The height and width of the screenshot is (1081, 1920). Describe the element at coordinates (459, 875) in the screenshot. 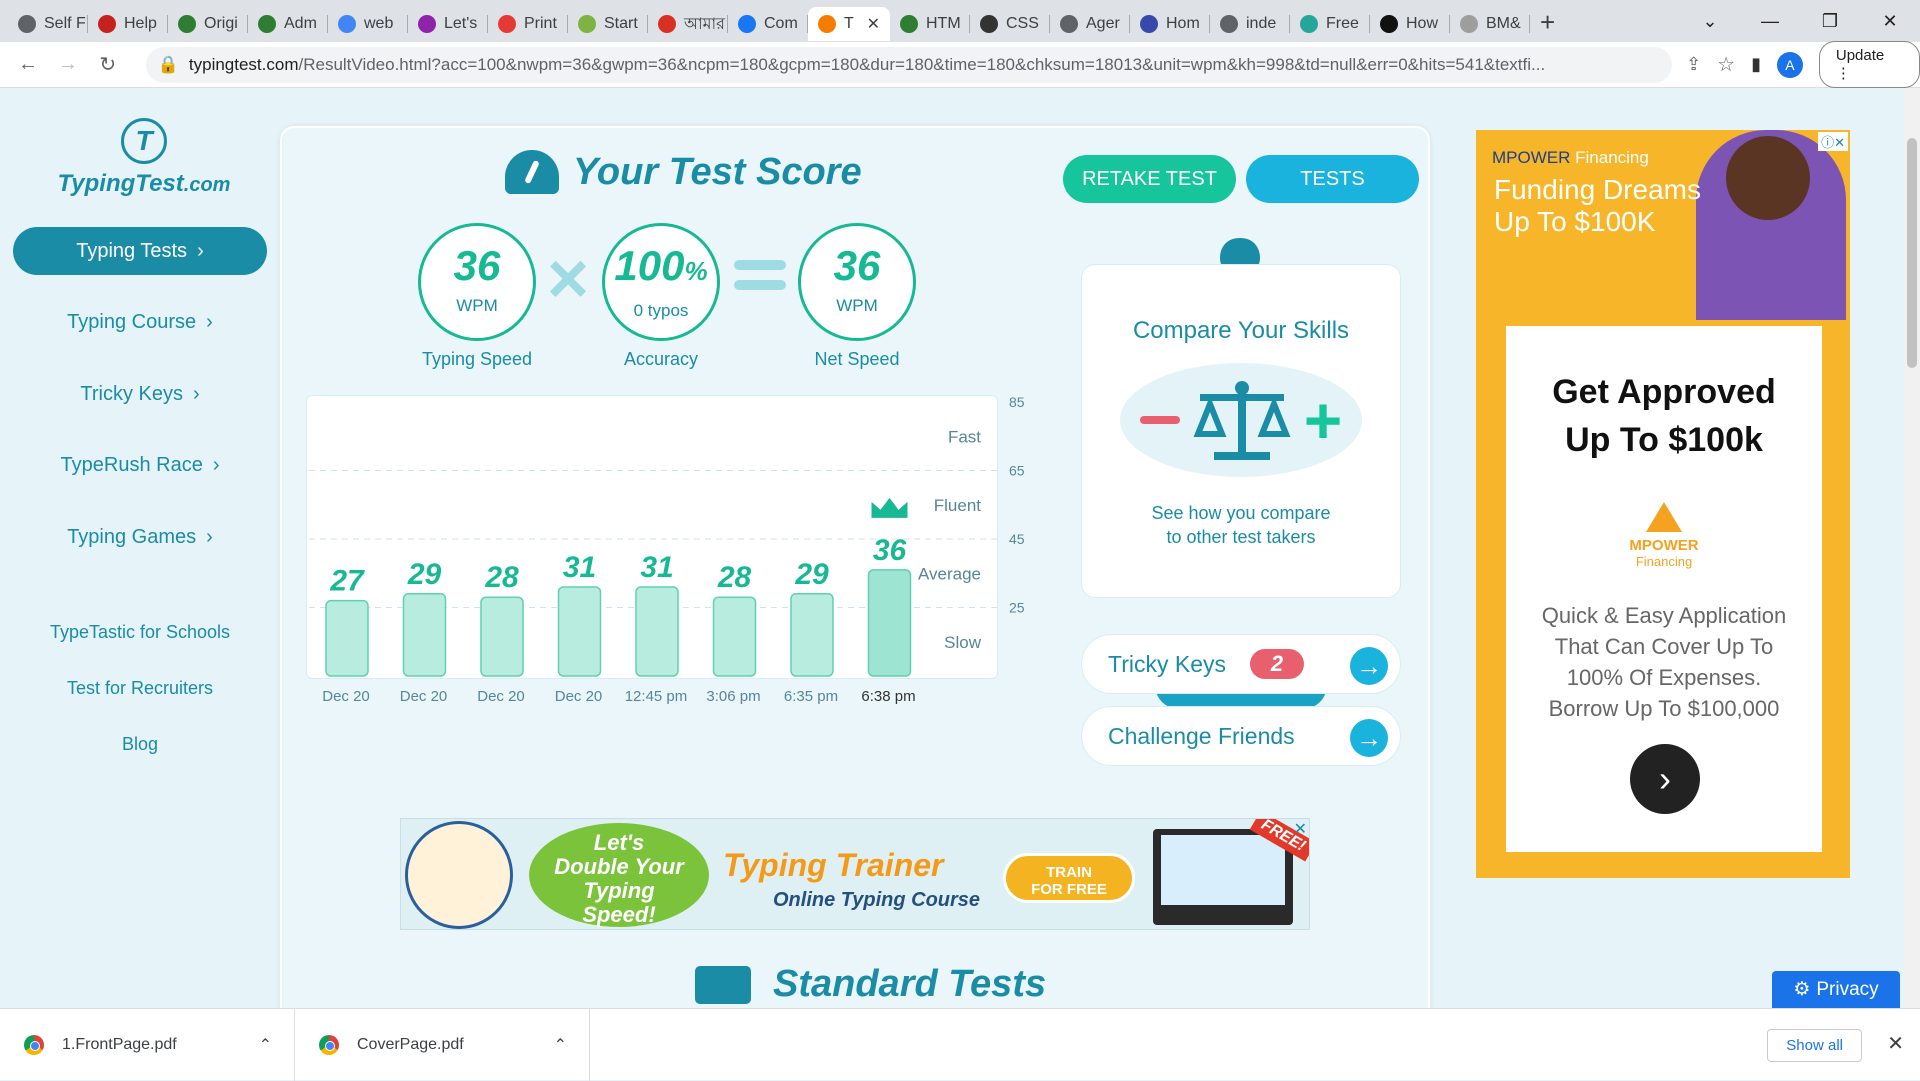

I see `mascot-illustration` at that location.